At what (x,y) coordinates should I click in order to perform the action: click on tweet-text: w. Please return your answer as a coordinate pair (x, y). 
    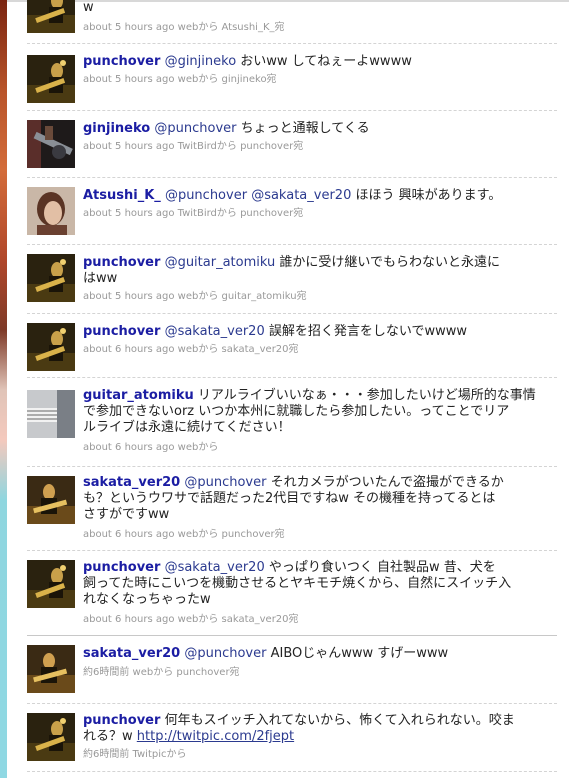
    Looking at the image, I should click on (88, 7).